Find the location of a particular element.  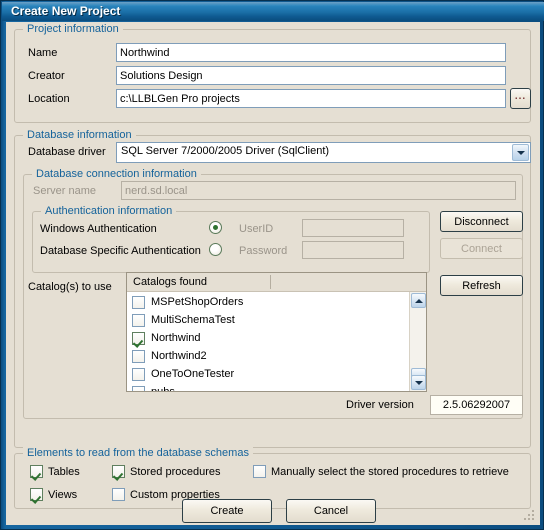

userid-label: UserID is located at coordinates (256, 229).